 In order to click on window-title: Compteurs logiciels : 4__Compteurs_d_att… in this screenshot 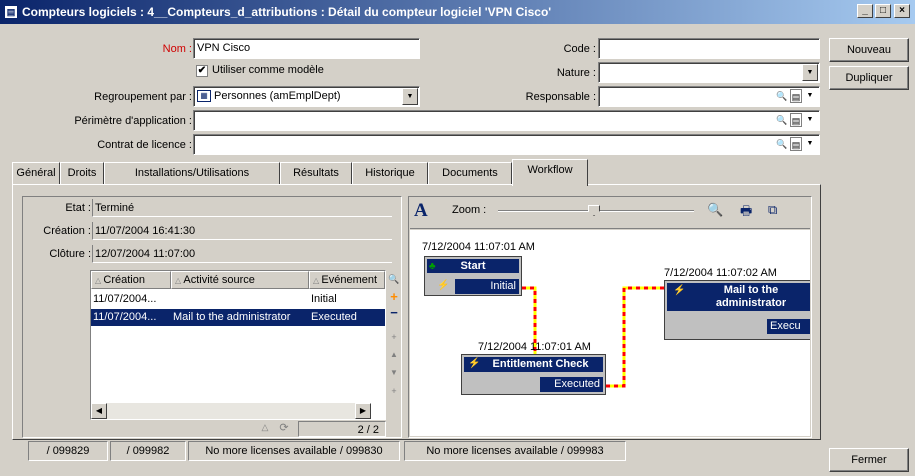, I will do `click(287, 12)`.